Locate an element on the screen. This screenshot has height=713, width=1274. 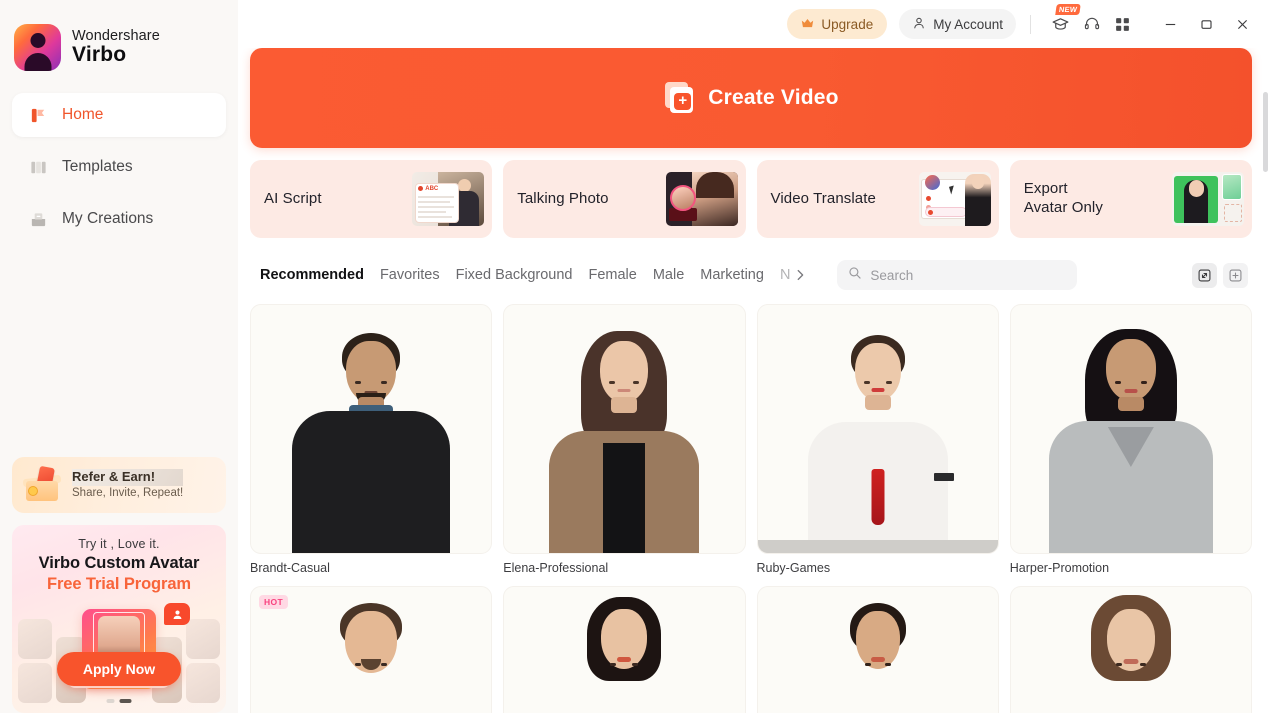
feature-card-label: AI Script is located at coordinates (293, 198).